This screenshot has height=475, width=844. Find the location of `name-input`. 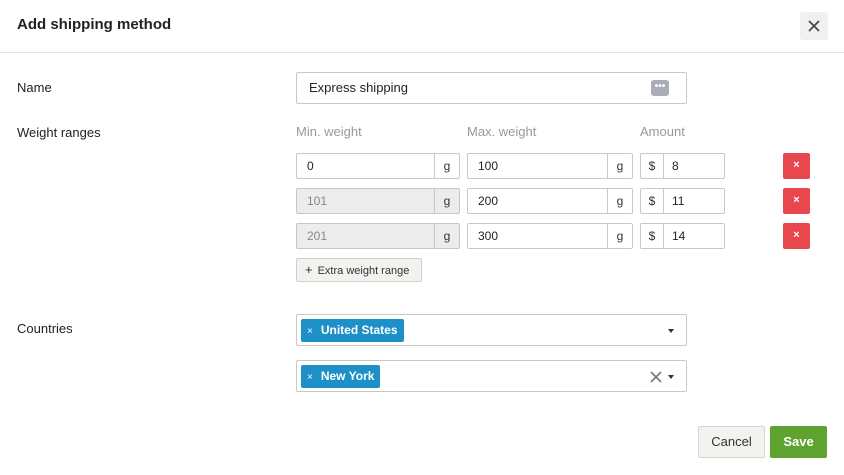

name-input is located at coordinates (469, 87).